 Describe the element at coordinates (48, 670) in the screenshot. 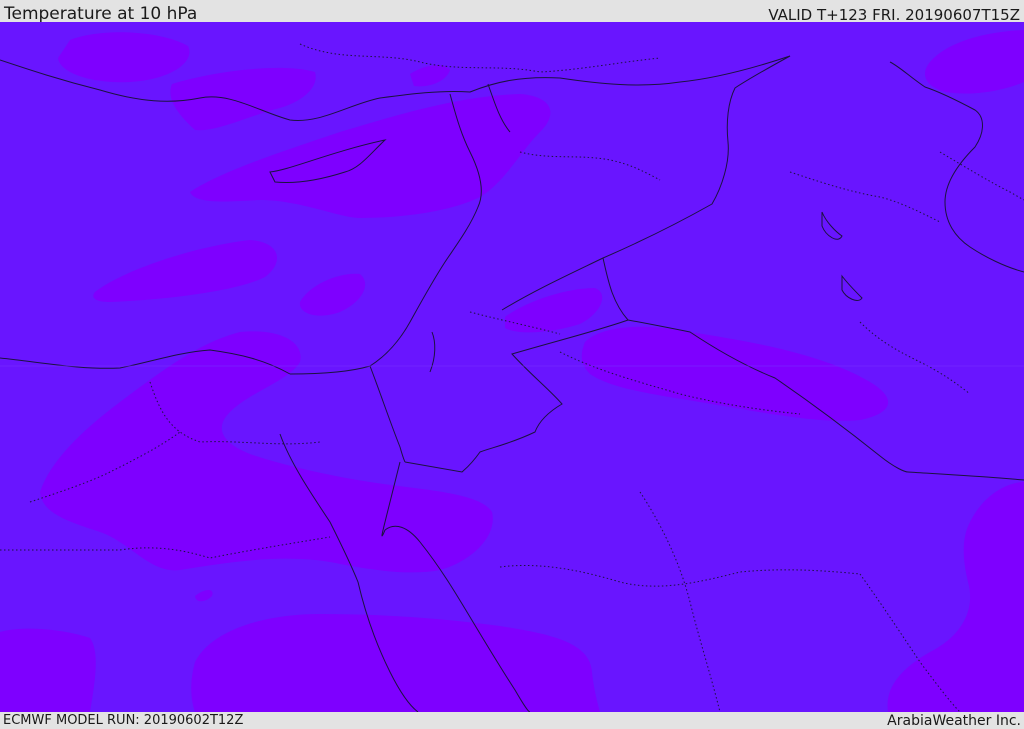

I see `warm-patch-sudan` at that location.